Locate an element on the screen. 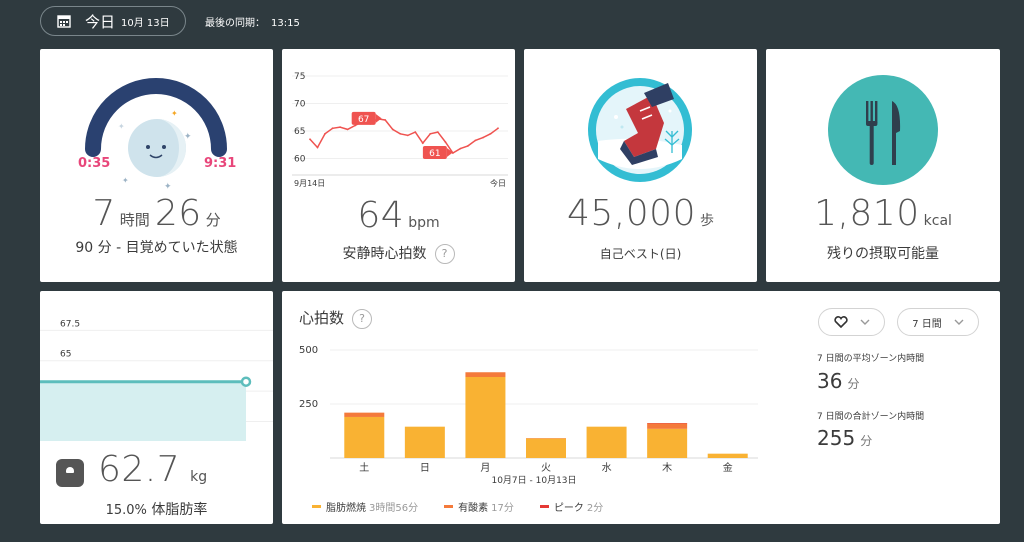 This screenshot has width=1024, height=542. sleep-minutes-unit: 分 is located at coordinates (213, 220).